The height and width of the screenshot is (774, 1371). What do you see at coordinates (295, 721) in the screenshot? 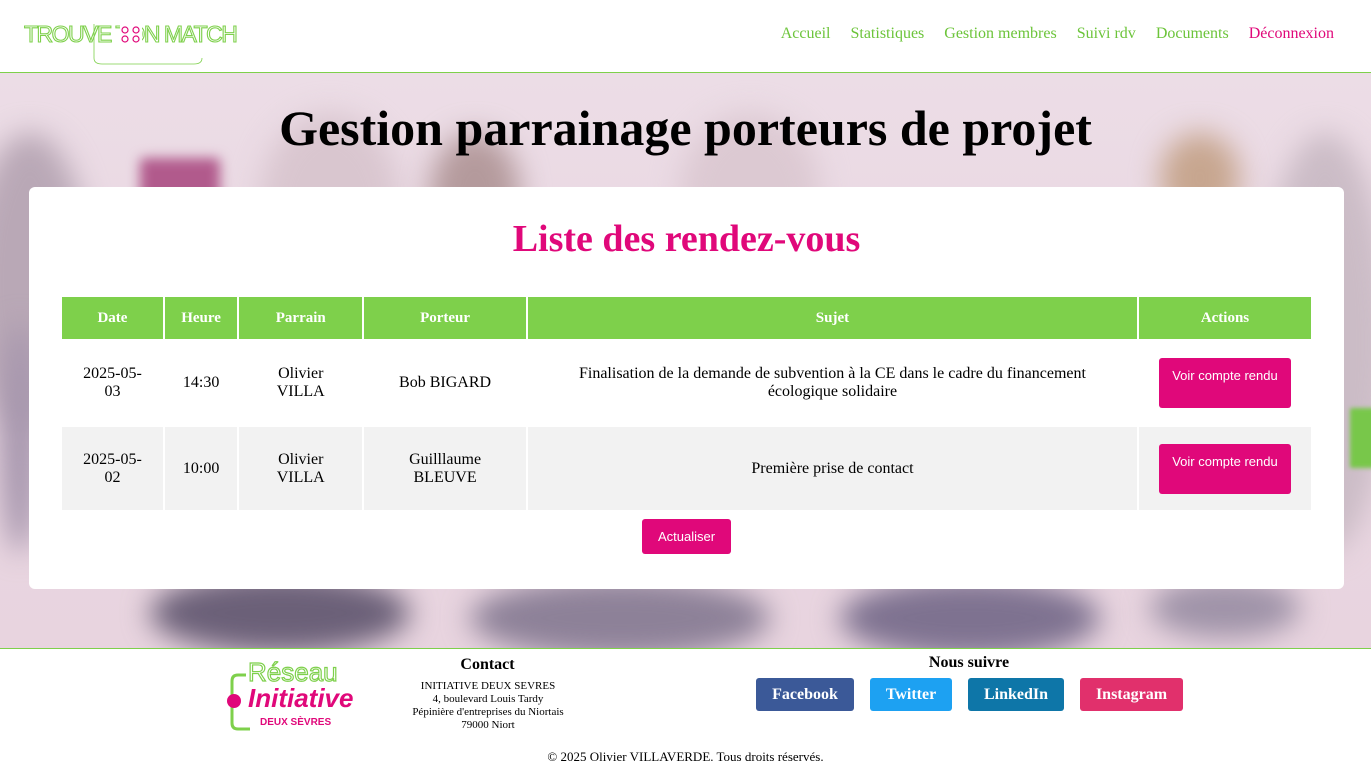
I see `logo-line-3: DEUX SÈVRES` at bounding box center [295, 721].